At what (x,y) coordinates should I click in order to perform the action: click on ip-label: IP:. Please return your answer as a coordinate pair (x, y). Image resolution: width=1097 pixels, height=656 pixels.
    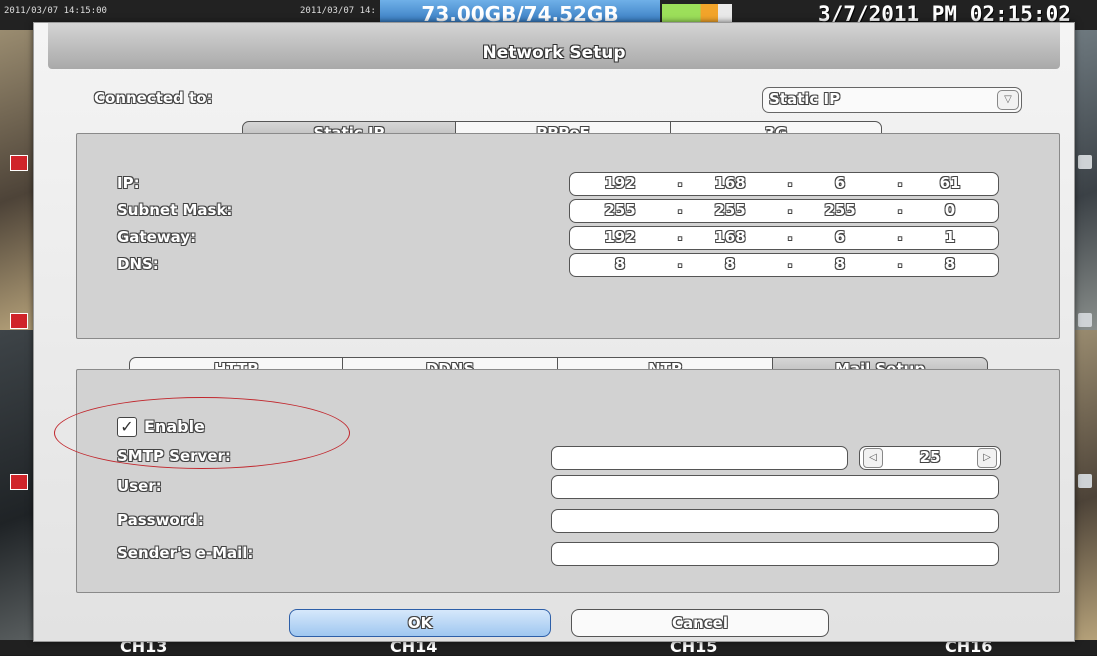
    Looking at the image, I should click on (128, 183).